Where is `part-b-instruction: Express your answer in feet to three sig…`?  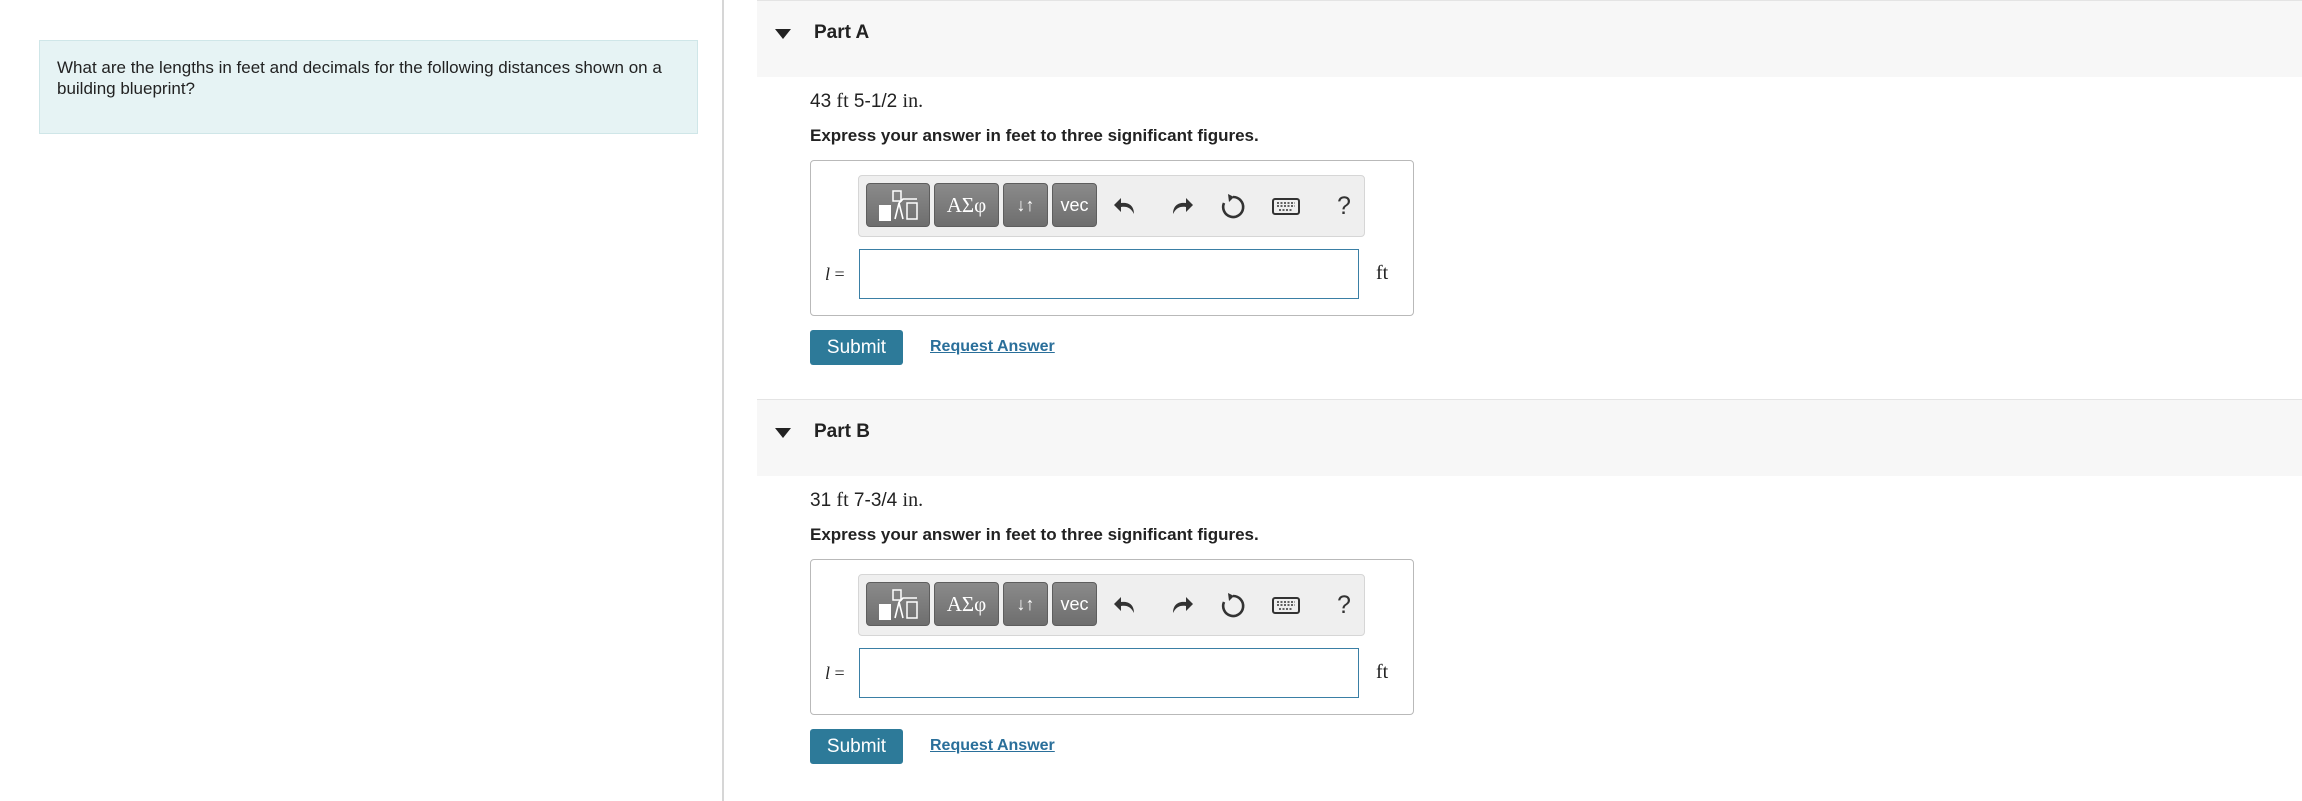
part-b-instruction: Express your answer in feet to three sig… is located at coordinates (1034, 534).